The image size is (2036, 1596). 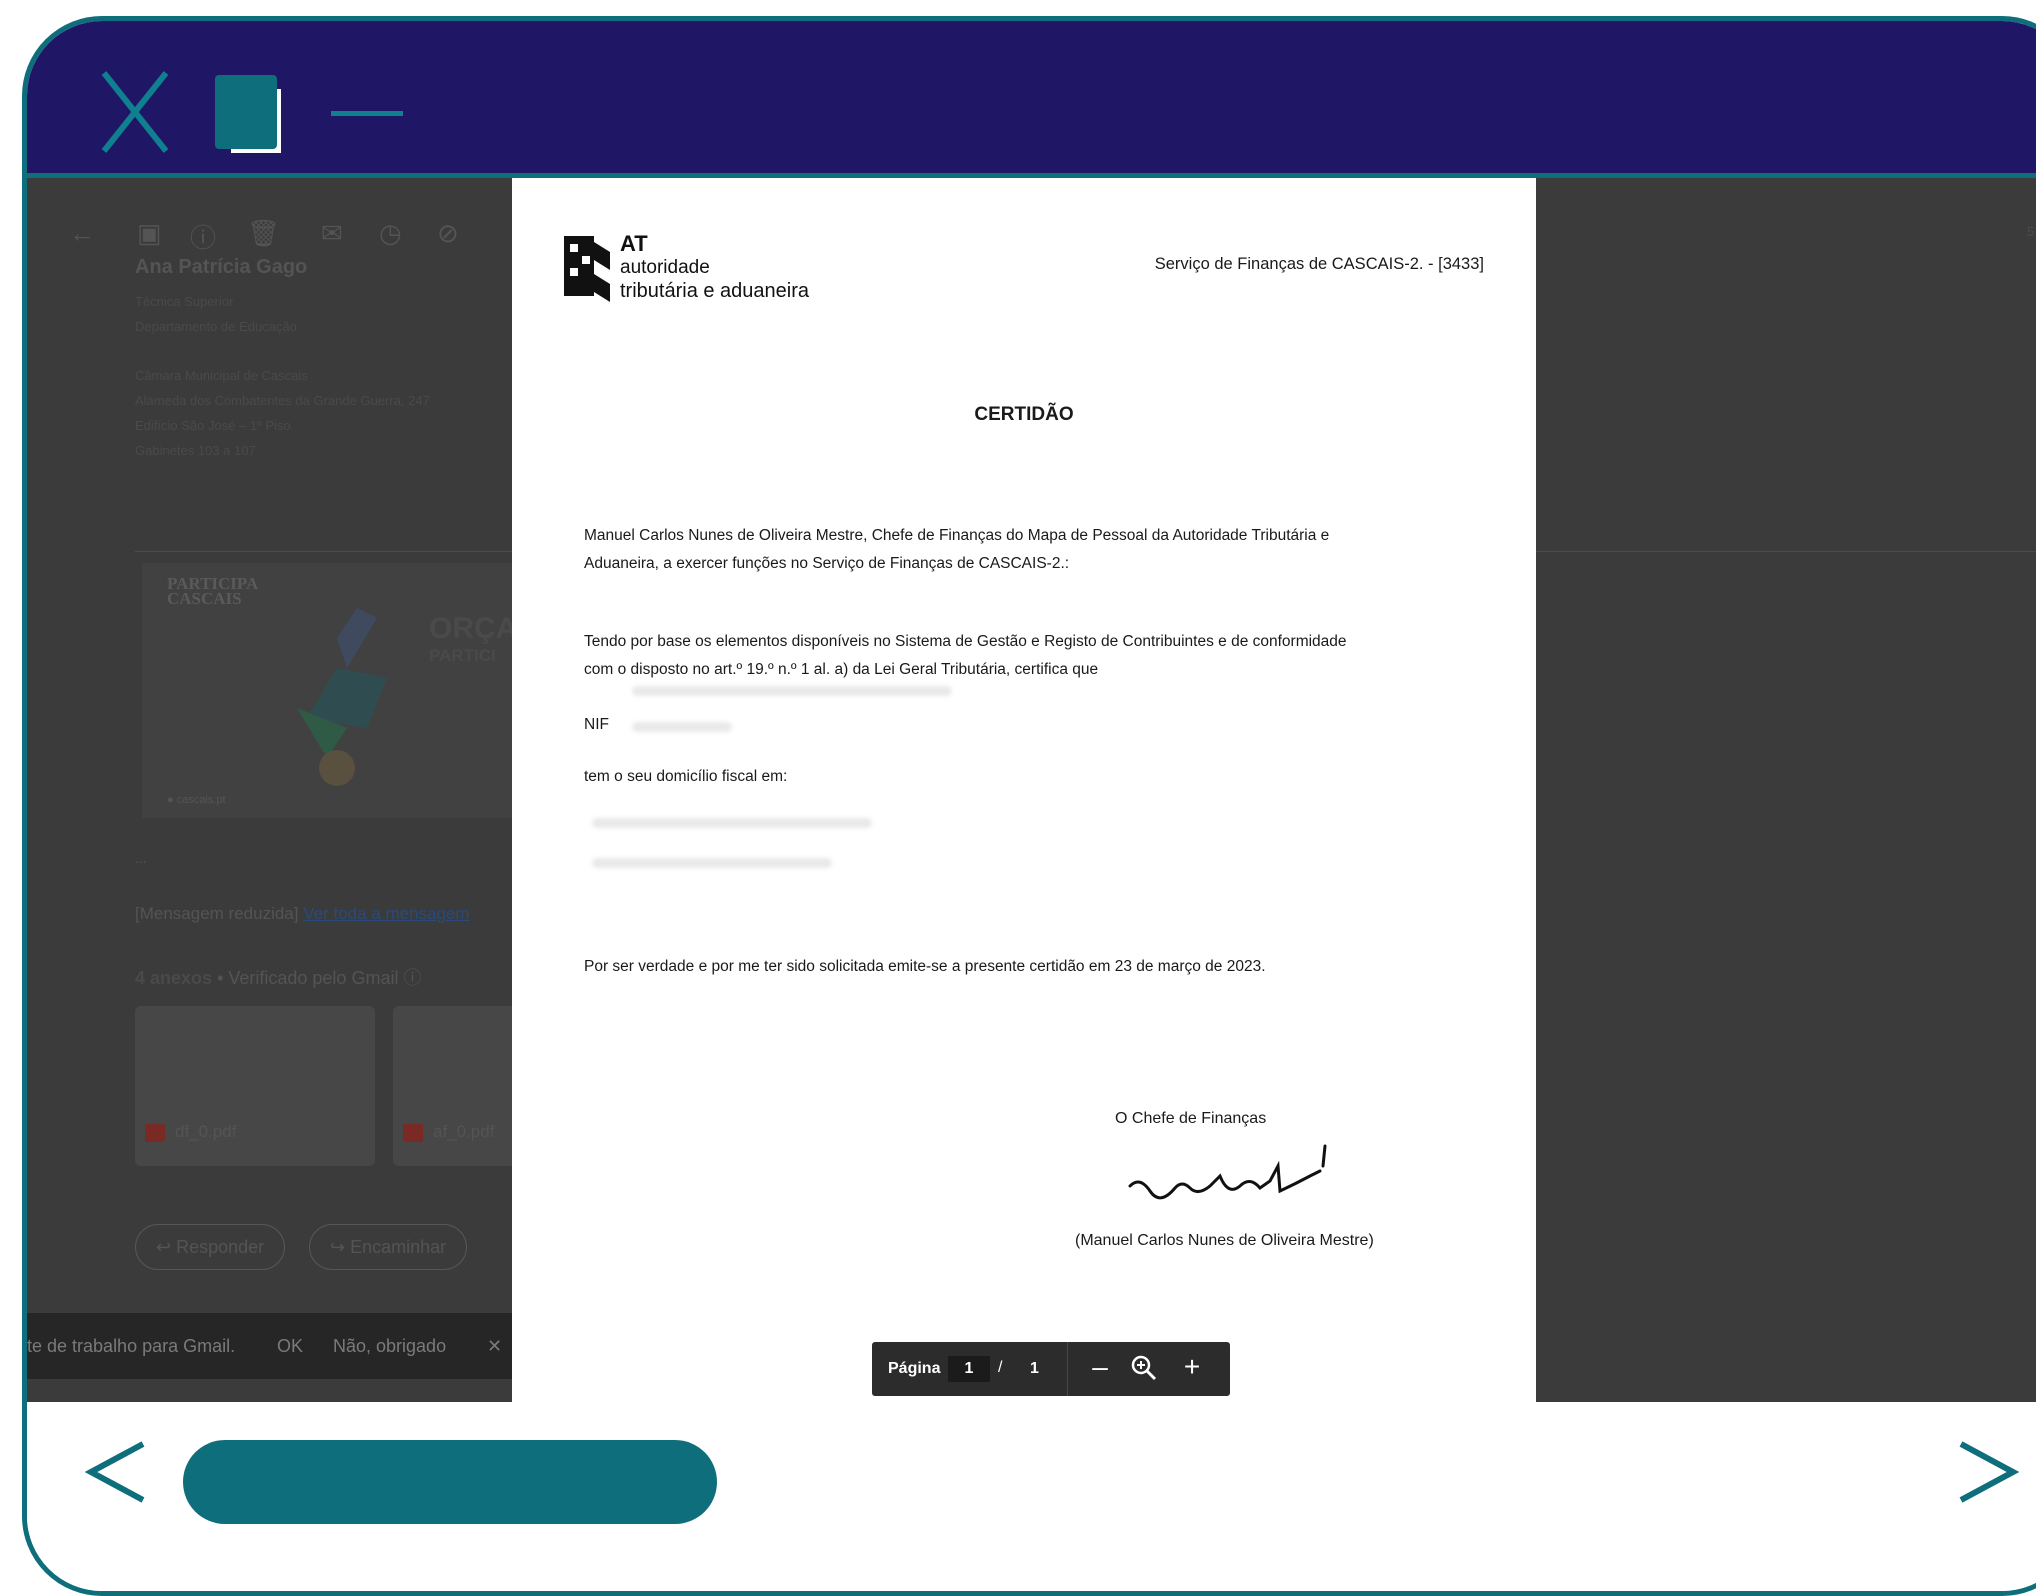 I want to click on attachment-name: af_0.pdf, so click(x=448, y=1132).